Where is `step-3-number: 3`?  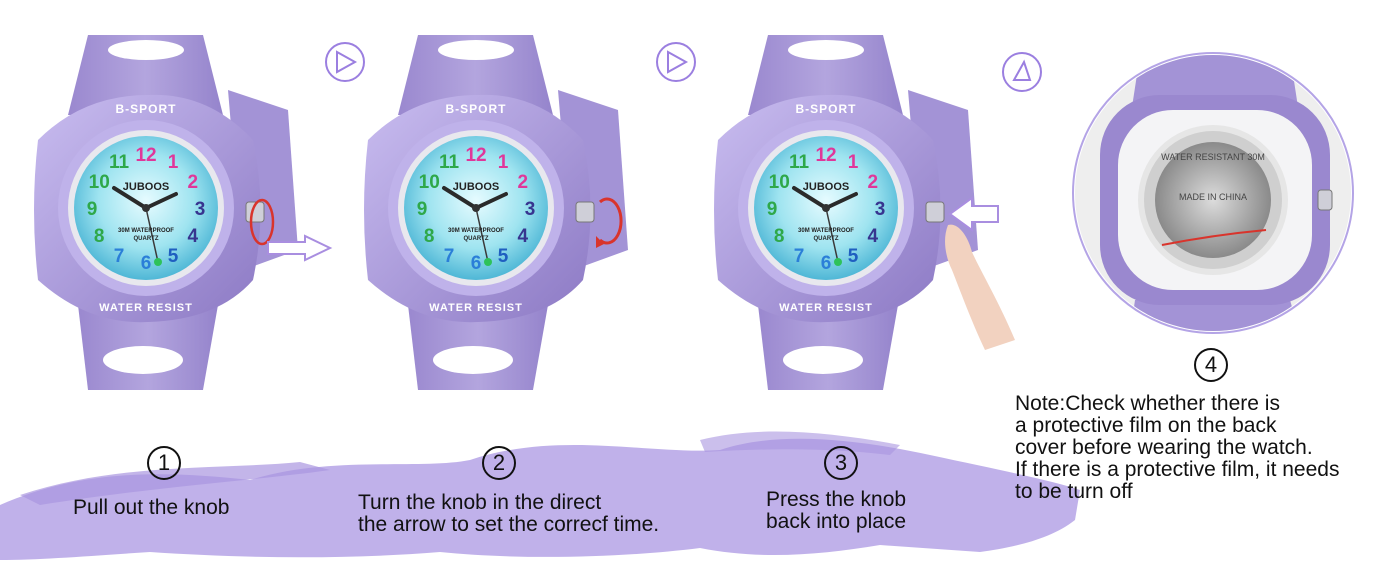 step-3-number: 3 is located at coordinates (841, 463).